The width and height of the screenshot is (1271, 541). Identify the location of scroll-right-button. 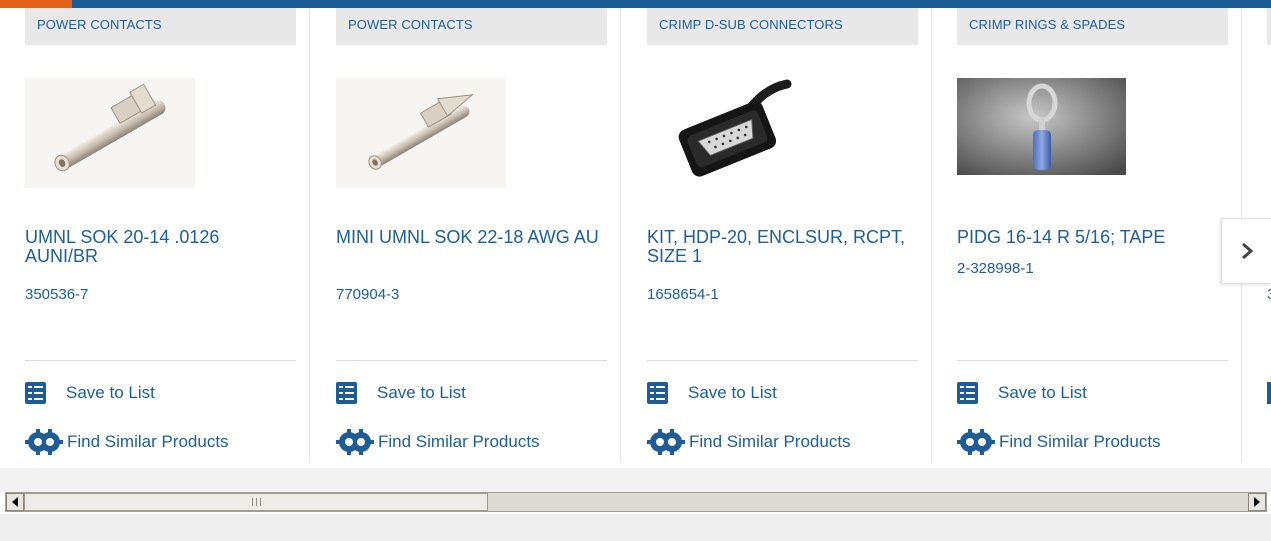
(1257, 502).